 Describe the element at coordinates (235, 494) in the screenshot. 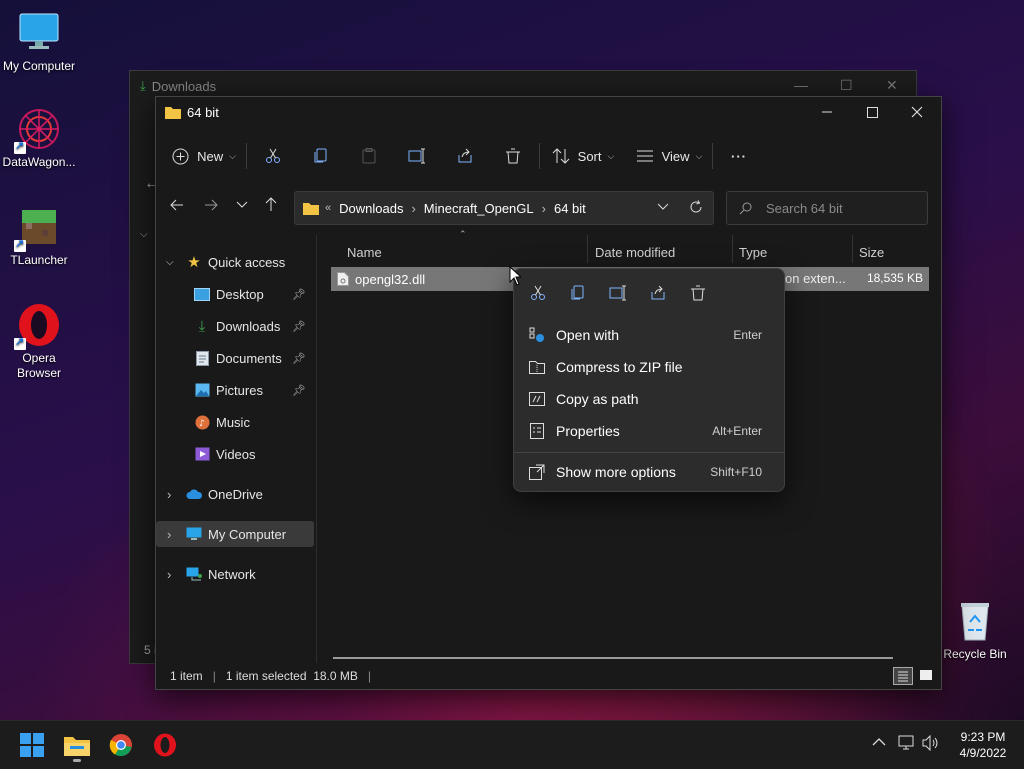

I see `nav-onedrive: › OneDrive` at that location.